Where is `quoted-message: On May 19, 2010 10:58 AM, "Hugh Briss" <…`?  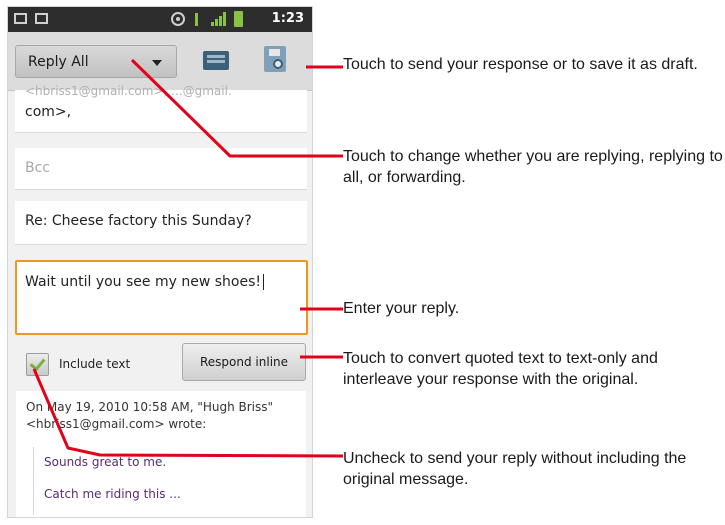
quoted-message: On May 19, 2010 10:58 AM, "Hugh Briss" <… is located at coordinates (161, 454).